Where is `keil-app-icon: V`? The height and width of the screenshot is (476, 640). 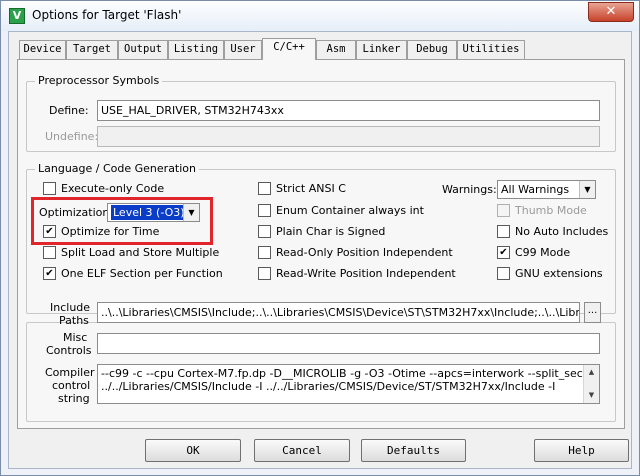
keil-app-icon: V is located at coordinates (17, 16).